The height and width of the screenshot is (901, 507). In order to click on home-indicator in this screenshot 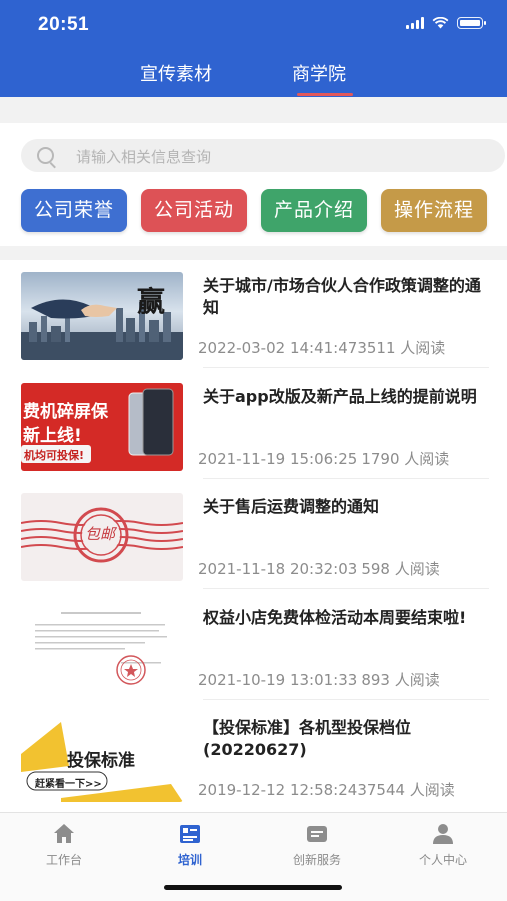, I will do `click(253, 887)`.